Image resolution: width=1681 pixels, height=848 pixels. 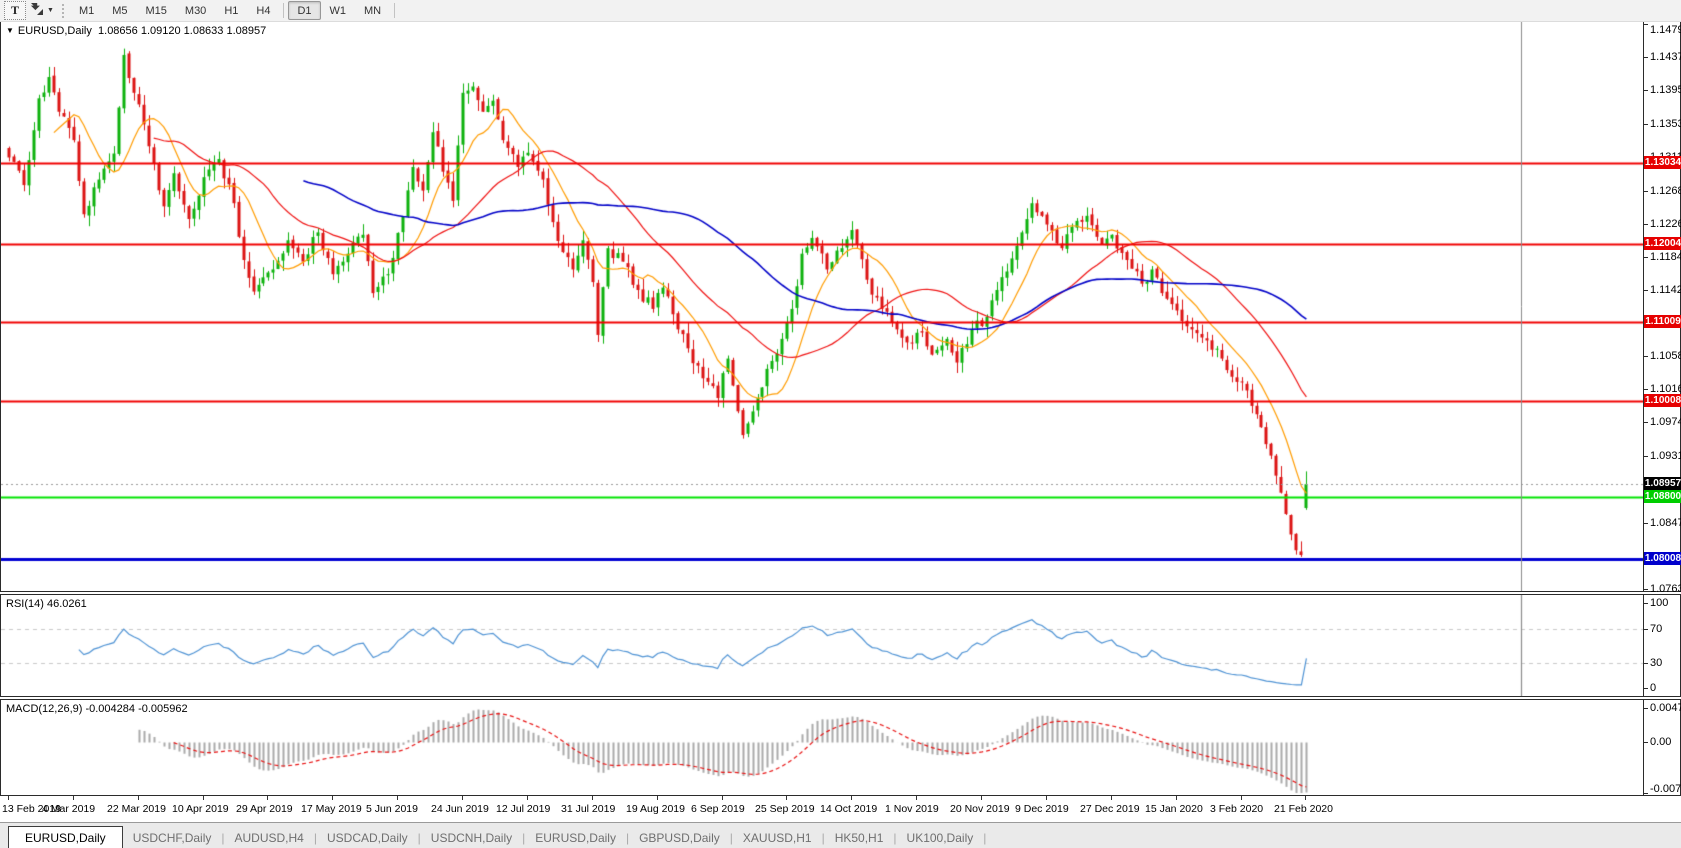 I want to click on timeframe-button-m1: M1, so click(x=86, y=10).